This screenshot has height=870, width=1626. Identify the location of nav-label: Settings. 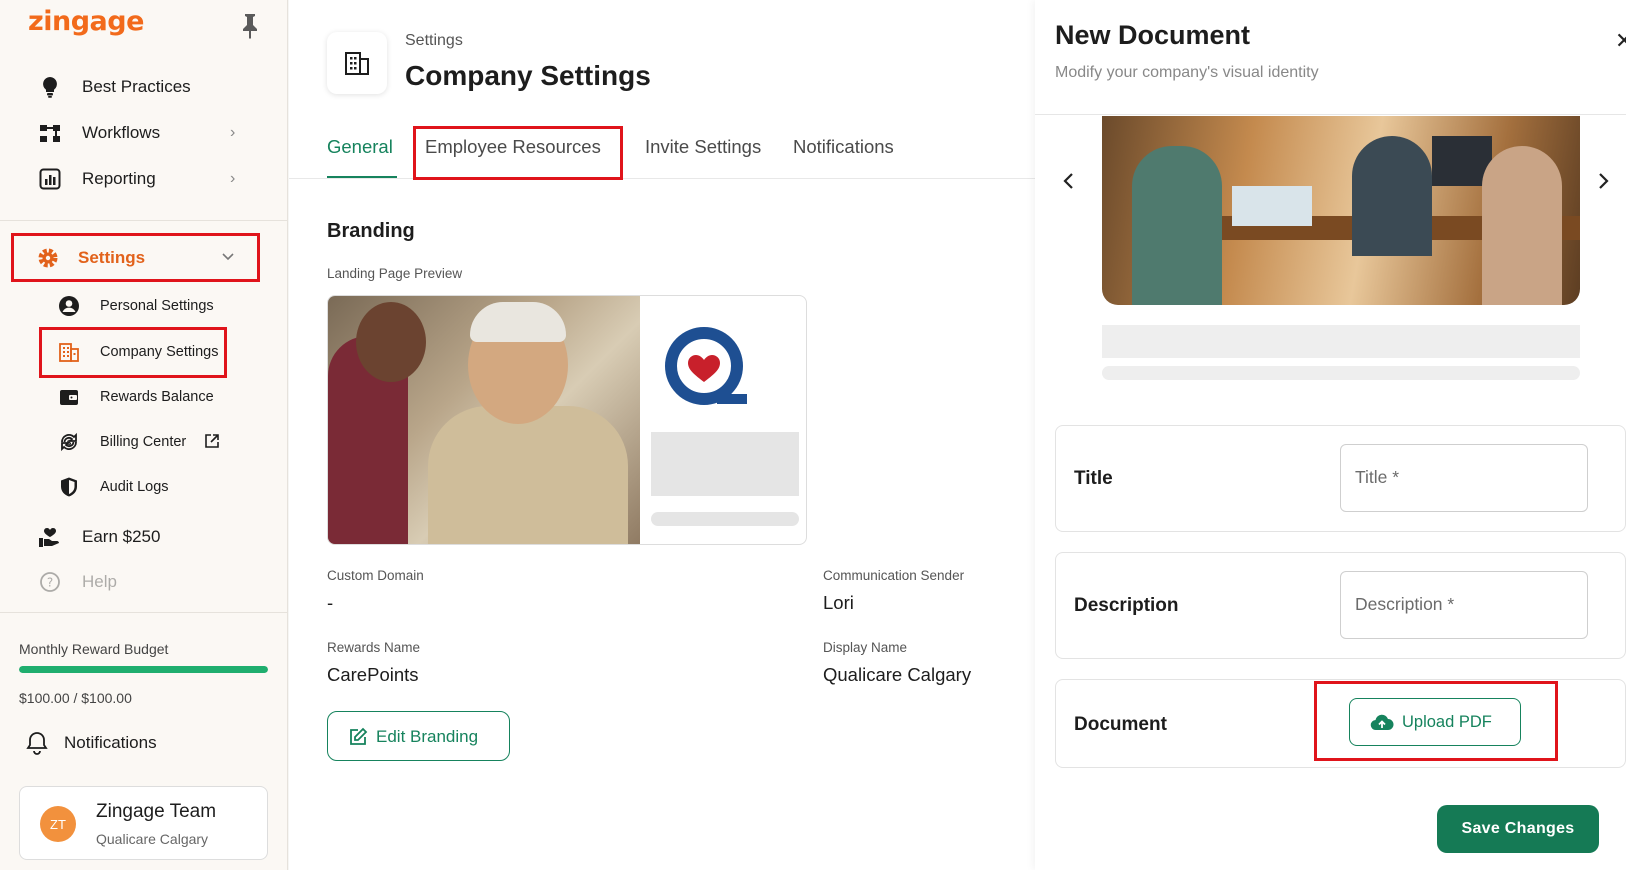
(112, 257).